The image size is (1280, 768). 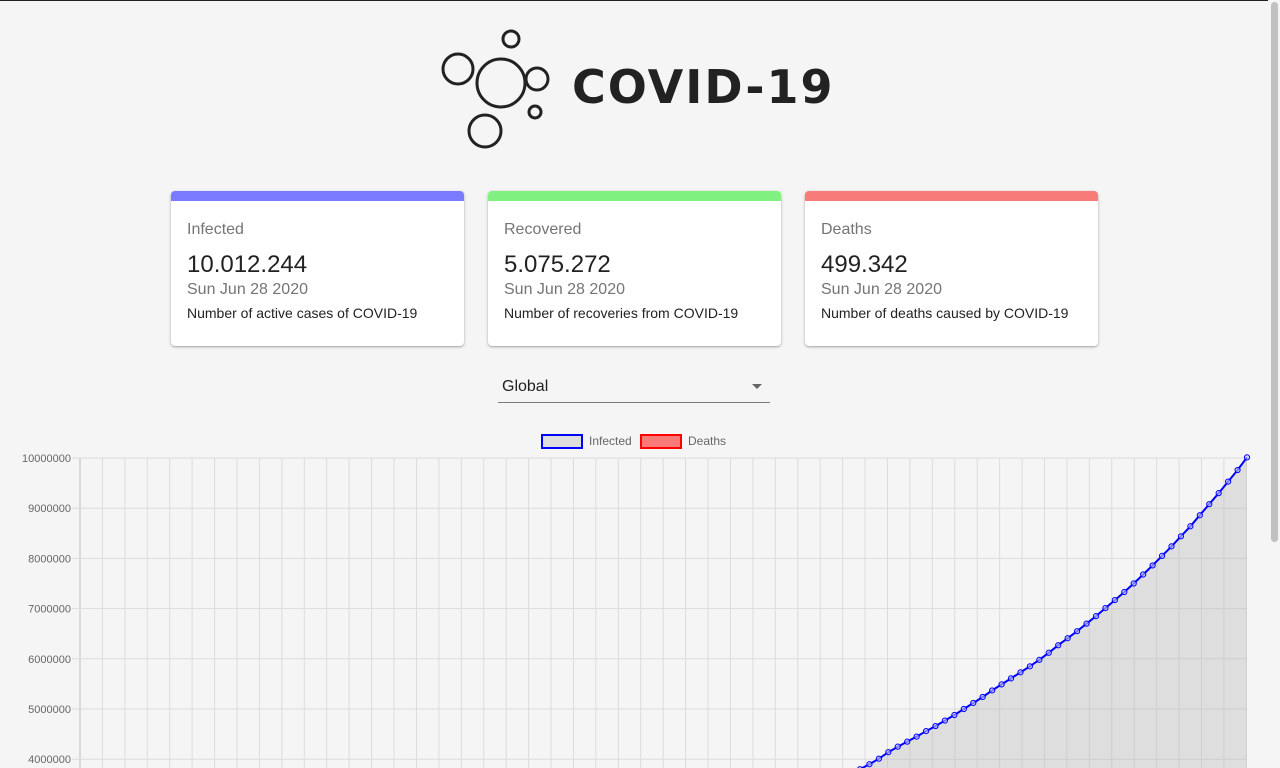 I want to click on deaths-card-accent-bar, so click(x=951, y=196).